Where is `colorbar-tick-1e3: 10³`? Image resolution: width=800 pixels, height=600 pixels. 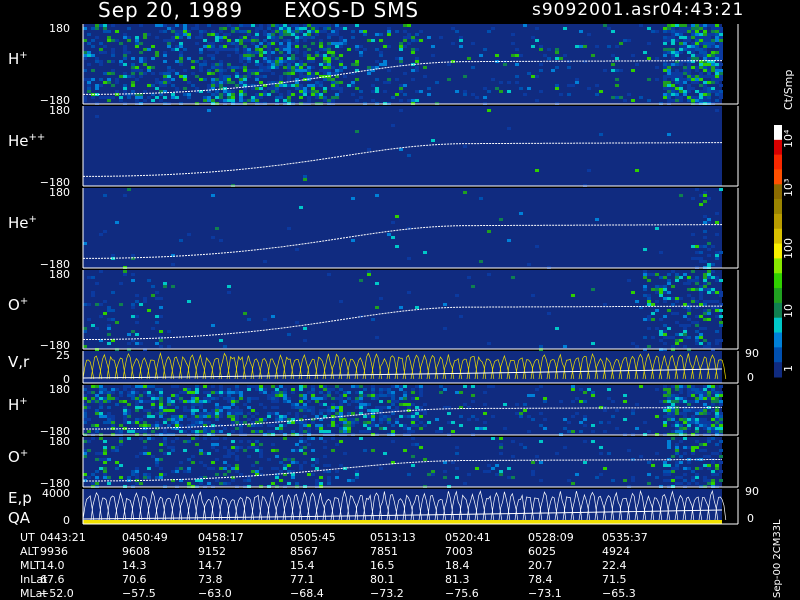 colorbar-tick-1e3: 10³ is located at coordinates (788, 187).